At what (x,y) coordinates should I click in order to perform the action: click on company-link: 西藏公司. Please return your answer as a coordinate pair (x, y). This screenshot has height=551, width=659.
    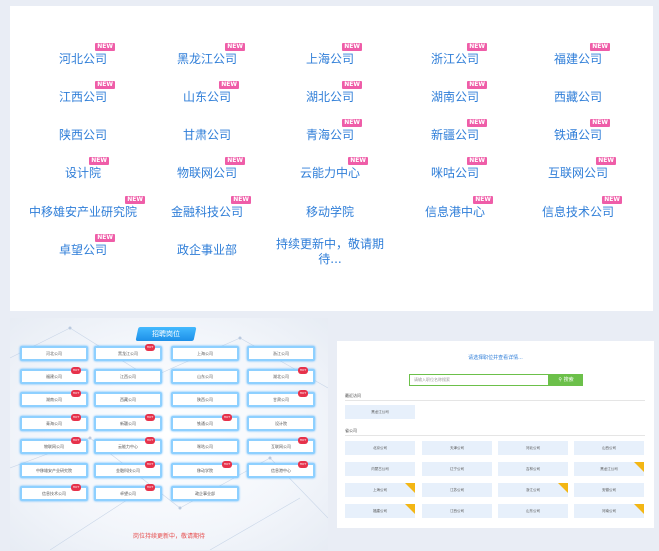
    Looking at the image, I should click on (578, 97).